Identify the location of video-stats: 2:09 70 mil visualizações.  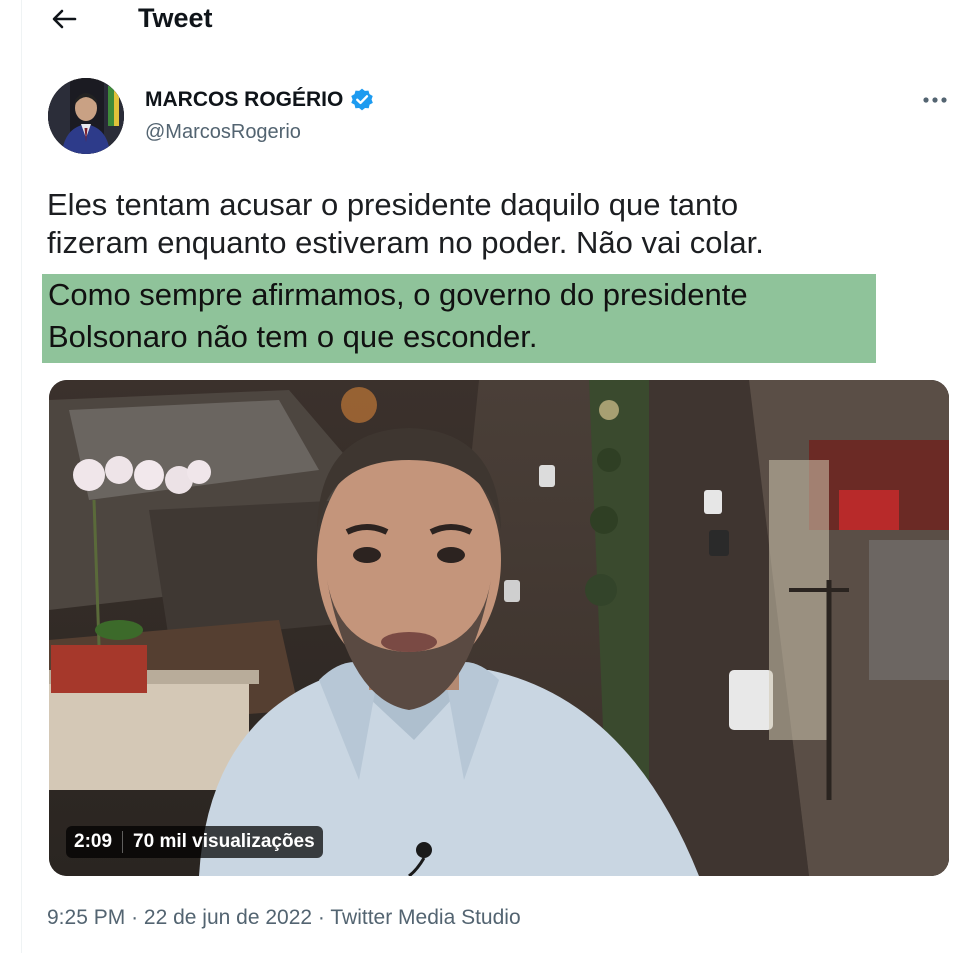
(194, 842).